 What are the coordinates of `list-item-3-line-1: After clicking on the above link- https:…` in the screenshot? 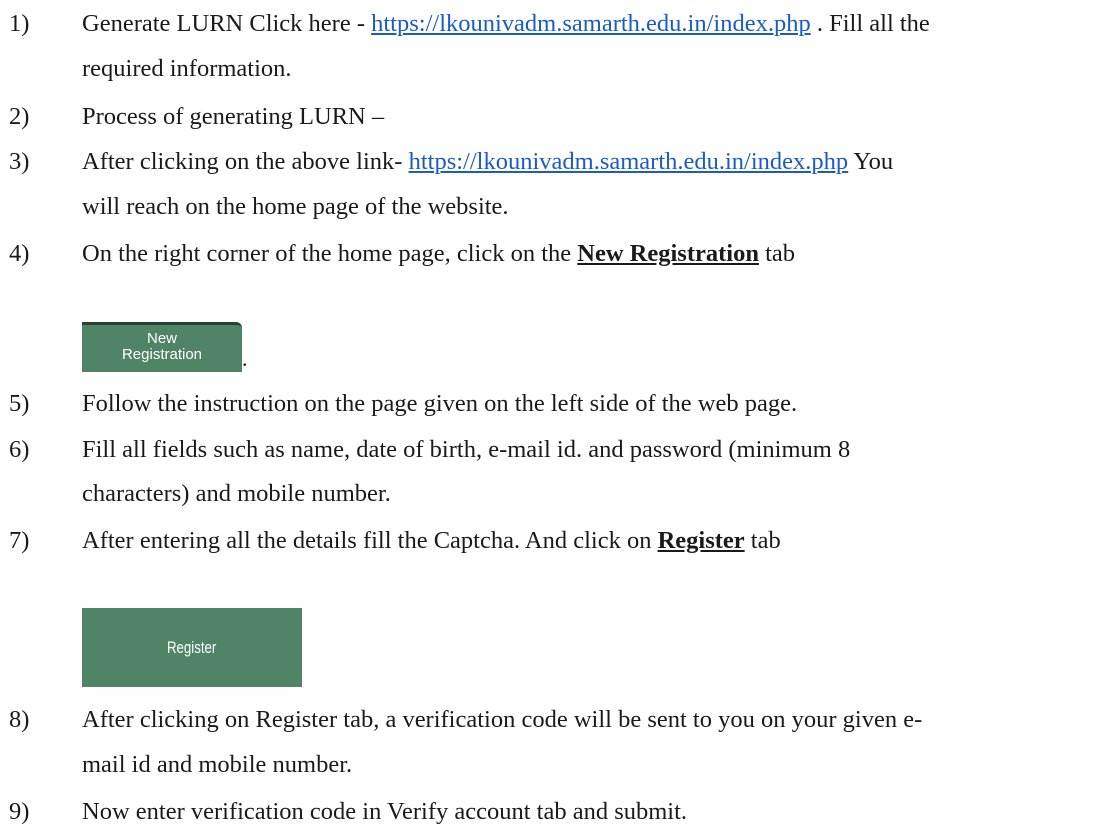 It's located at (487, 162).